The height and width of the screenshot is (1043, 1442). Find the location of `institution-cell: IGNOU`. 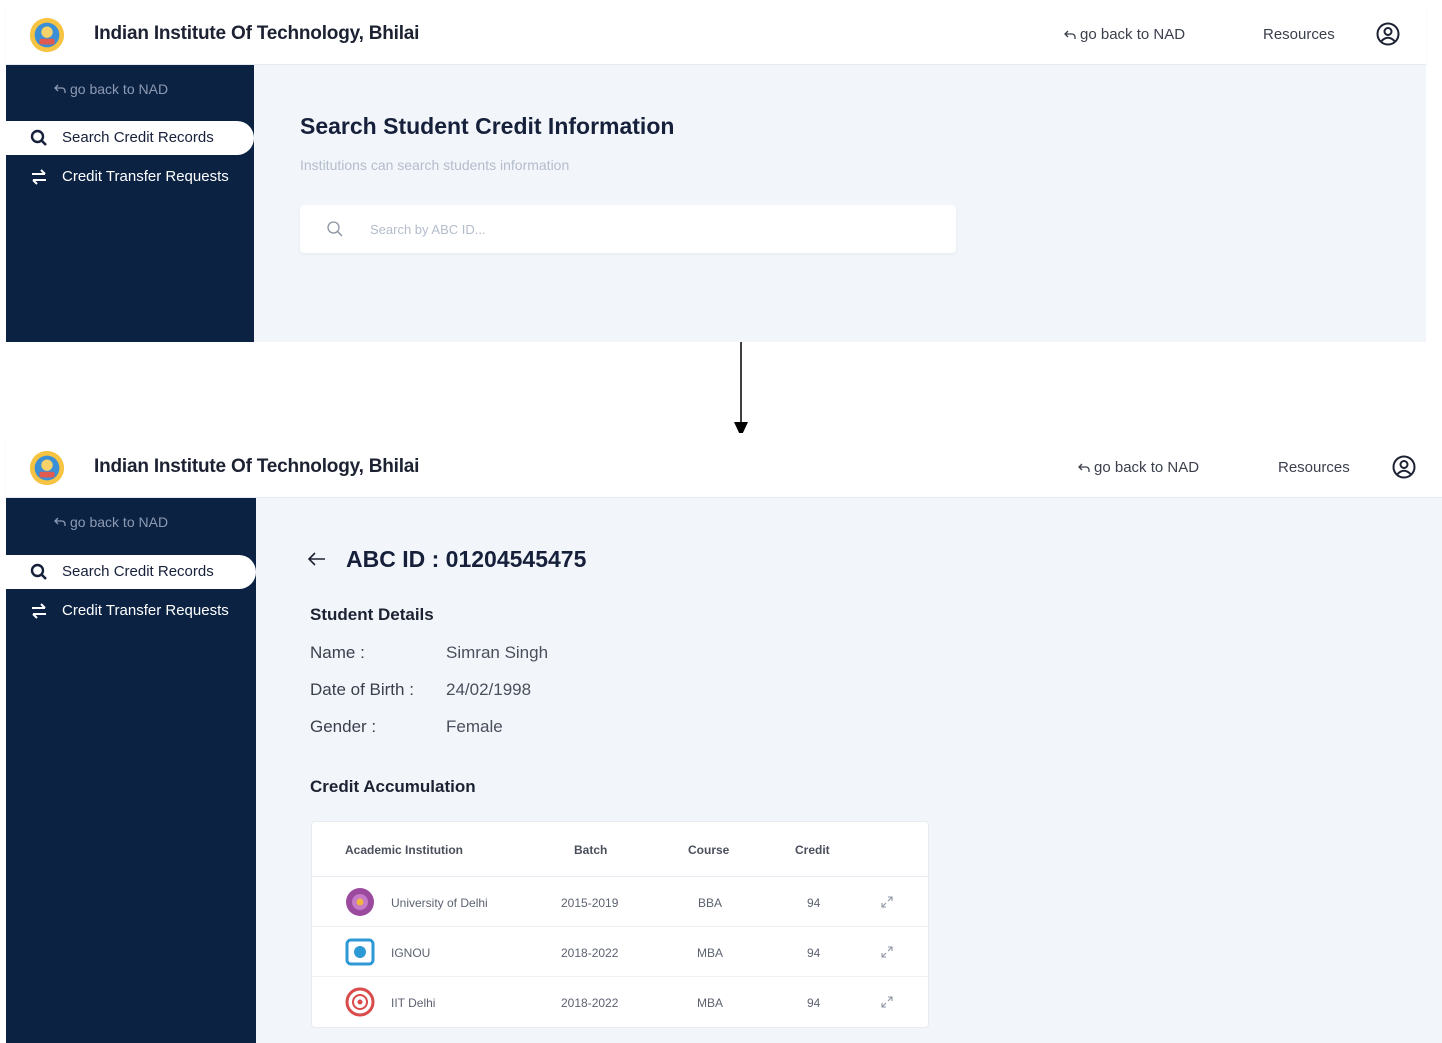

institution-cell: IGNOU is located at coordinates (411, 953).